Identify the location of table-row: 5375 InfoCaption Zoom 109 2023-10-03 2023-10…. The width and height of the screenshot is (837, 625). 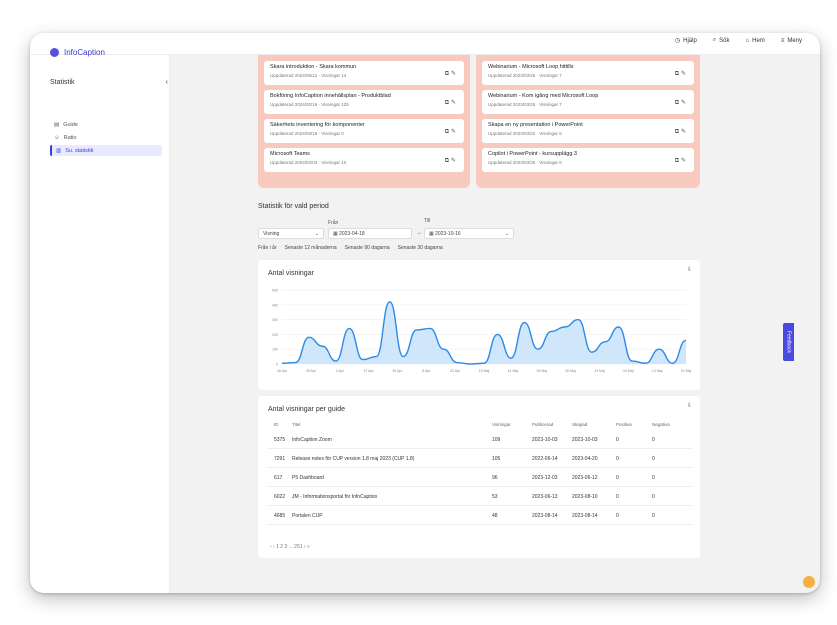
(480, 440).